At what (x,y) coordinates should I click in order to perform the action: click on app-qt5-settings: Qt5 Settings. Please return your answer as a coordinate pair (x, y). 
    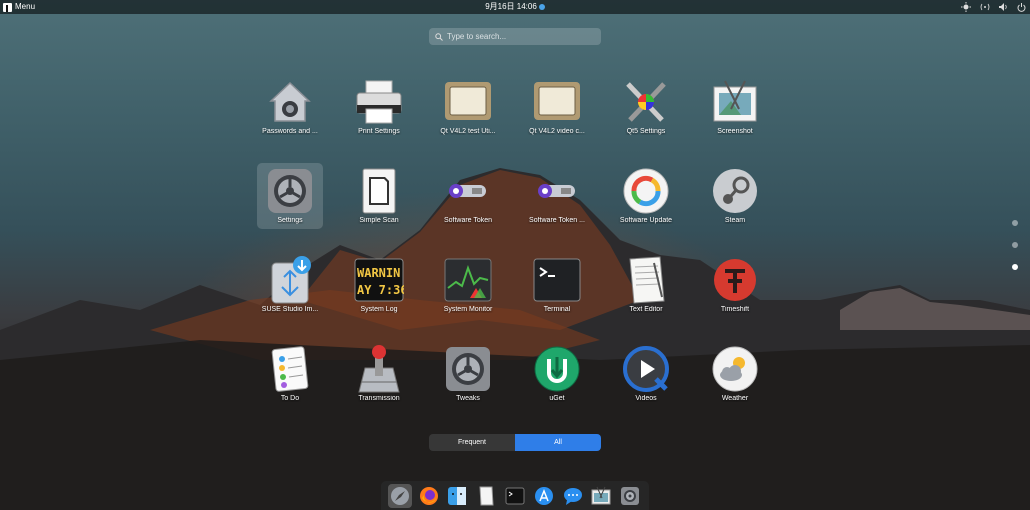
    Looking at the image, I should click on (646, 107).